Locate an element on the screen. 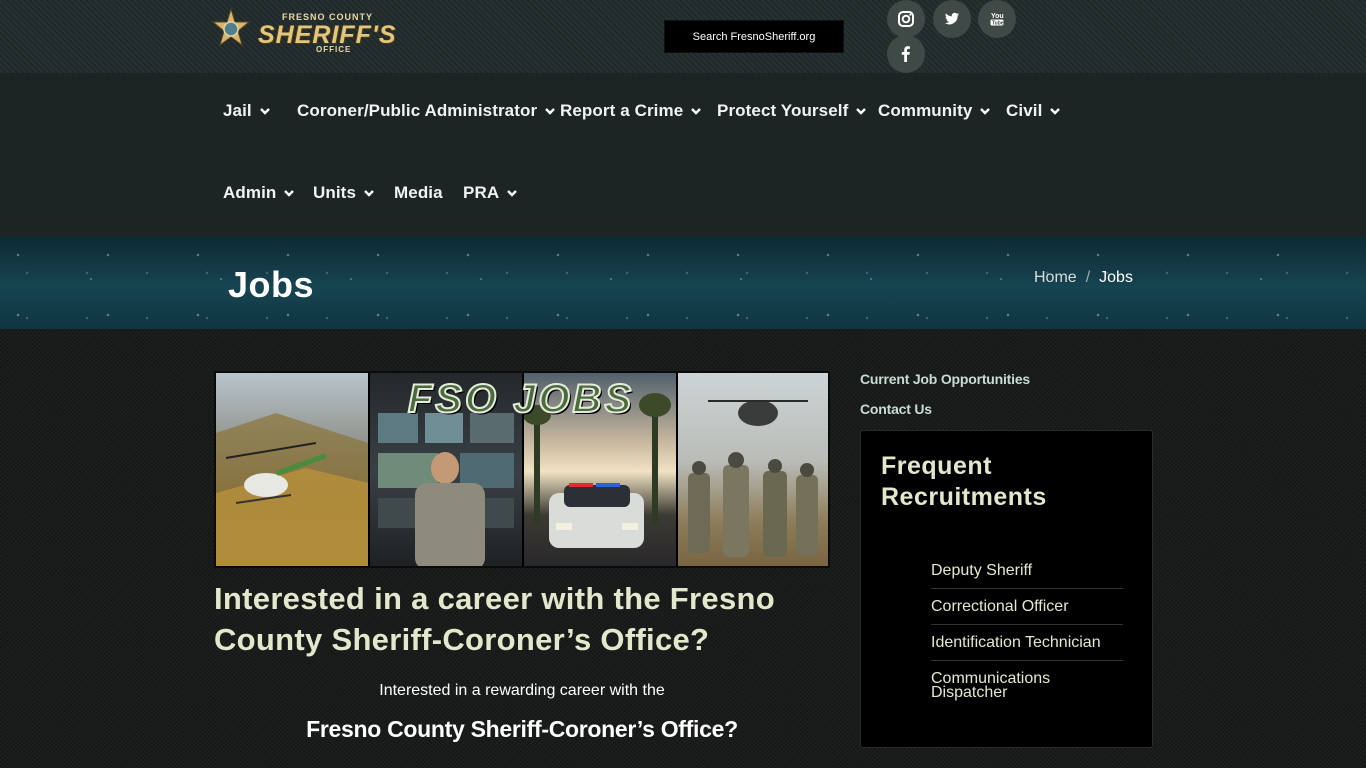  breadcrumb: Home / Jobs is located at coordinates (1083, 278).